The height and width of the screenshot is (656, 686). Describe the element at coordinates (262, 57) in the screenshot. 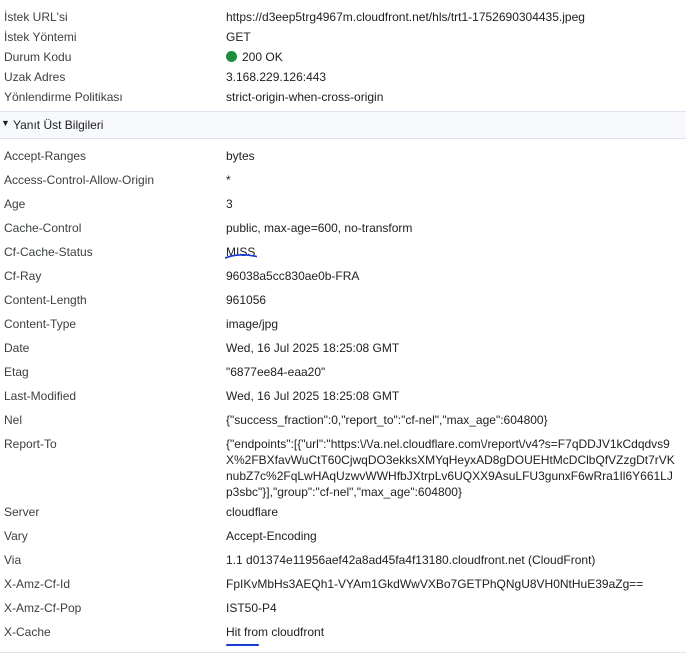

I see `status-text: 200 OK` at that location.